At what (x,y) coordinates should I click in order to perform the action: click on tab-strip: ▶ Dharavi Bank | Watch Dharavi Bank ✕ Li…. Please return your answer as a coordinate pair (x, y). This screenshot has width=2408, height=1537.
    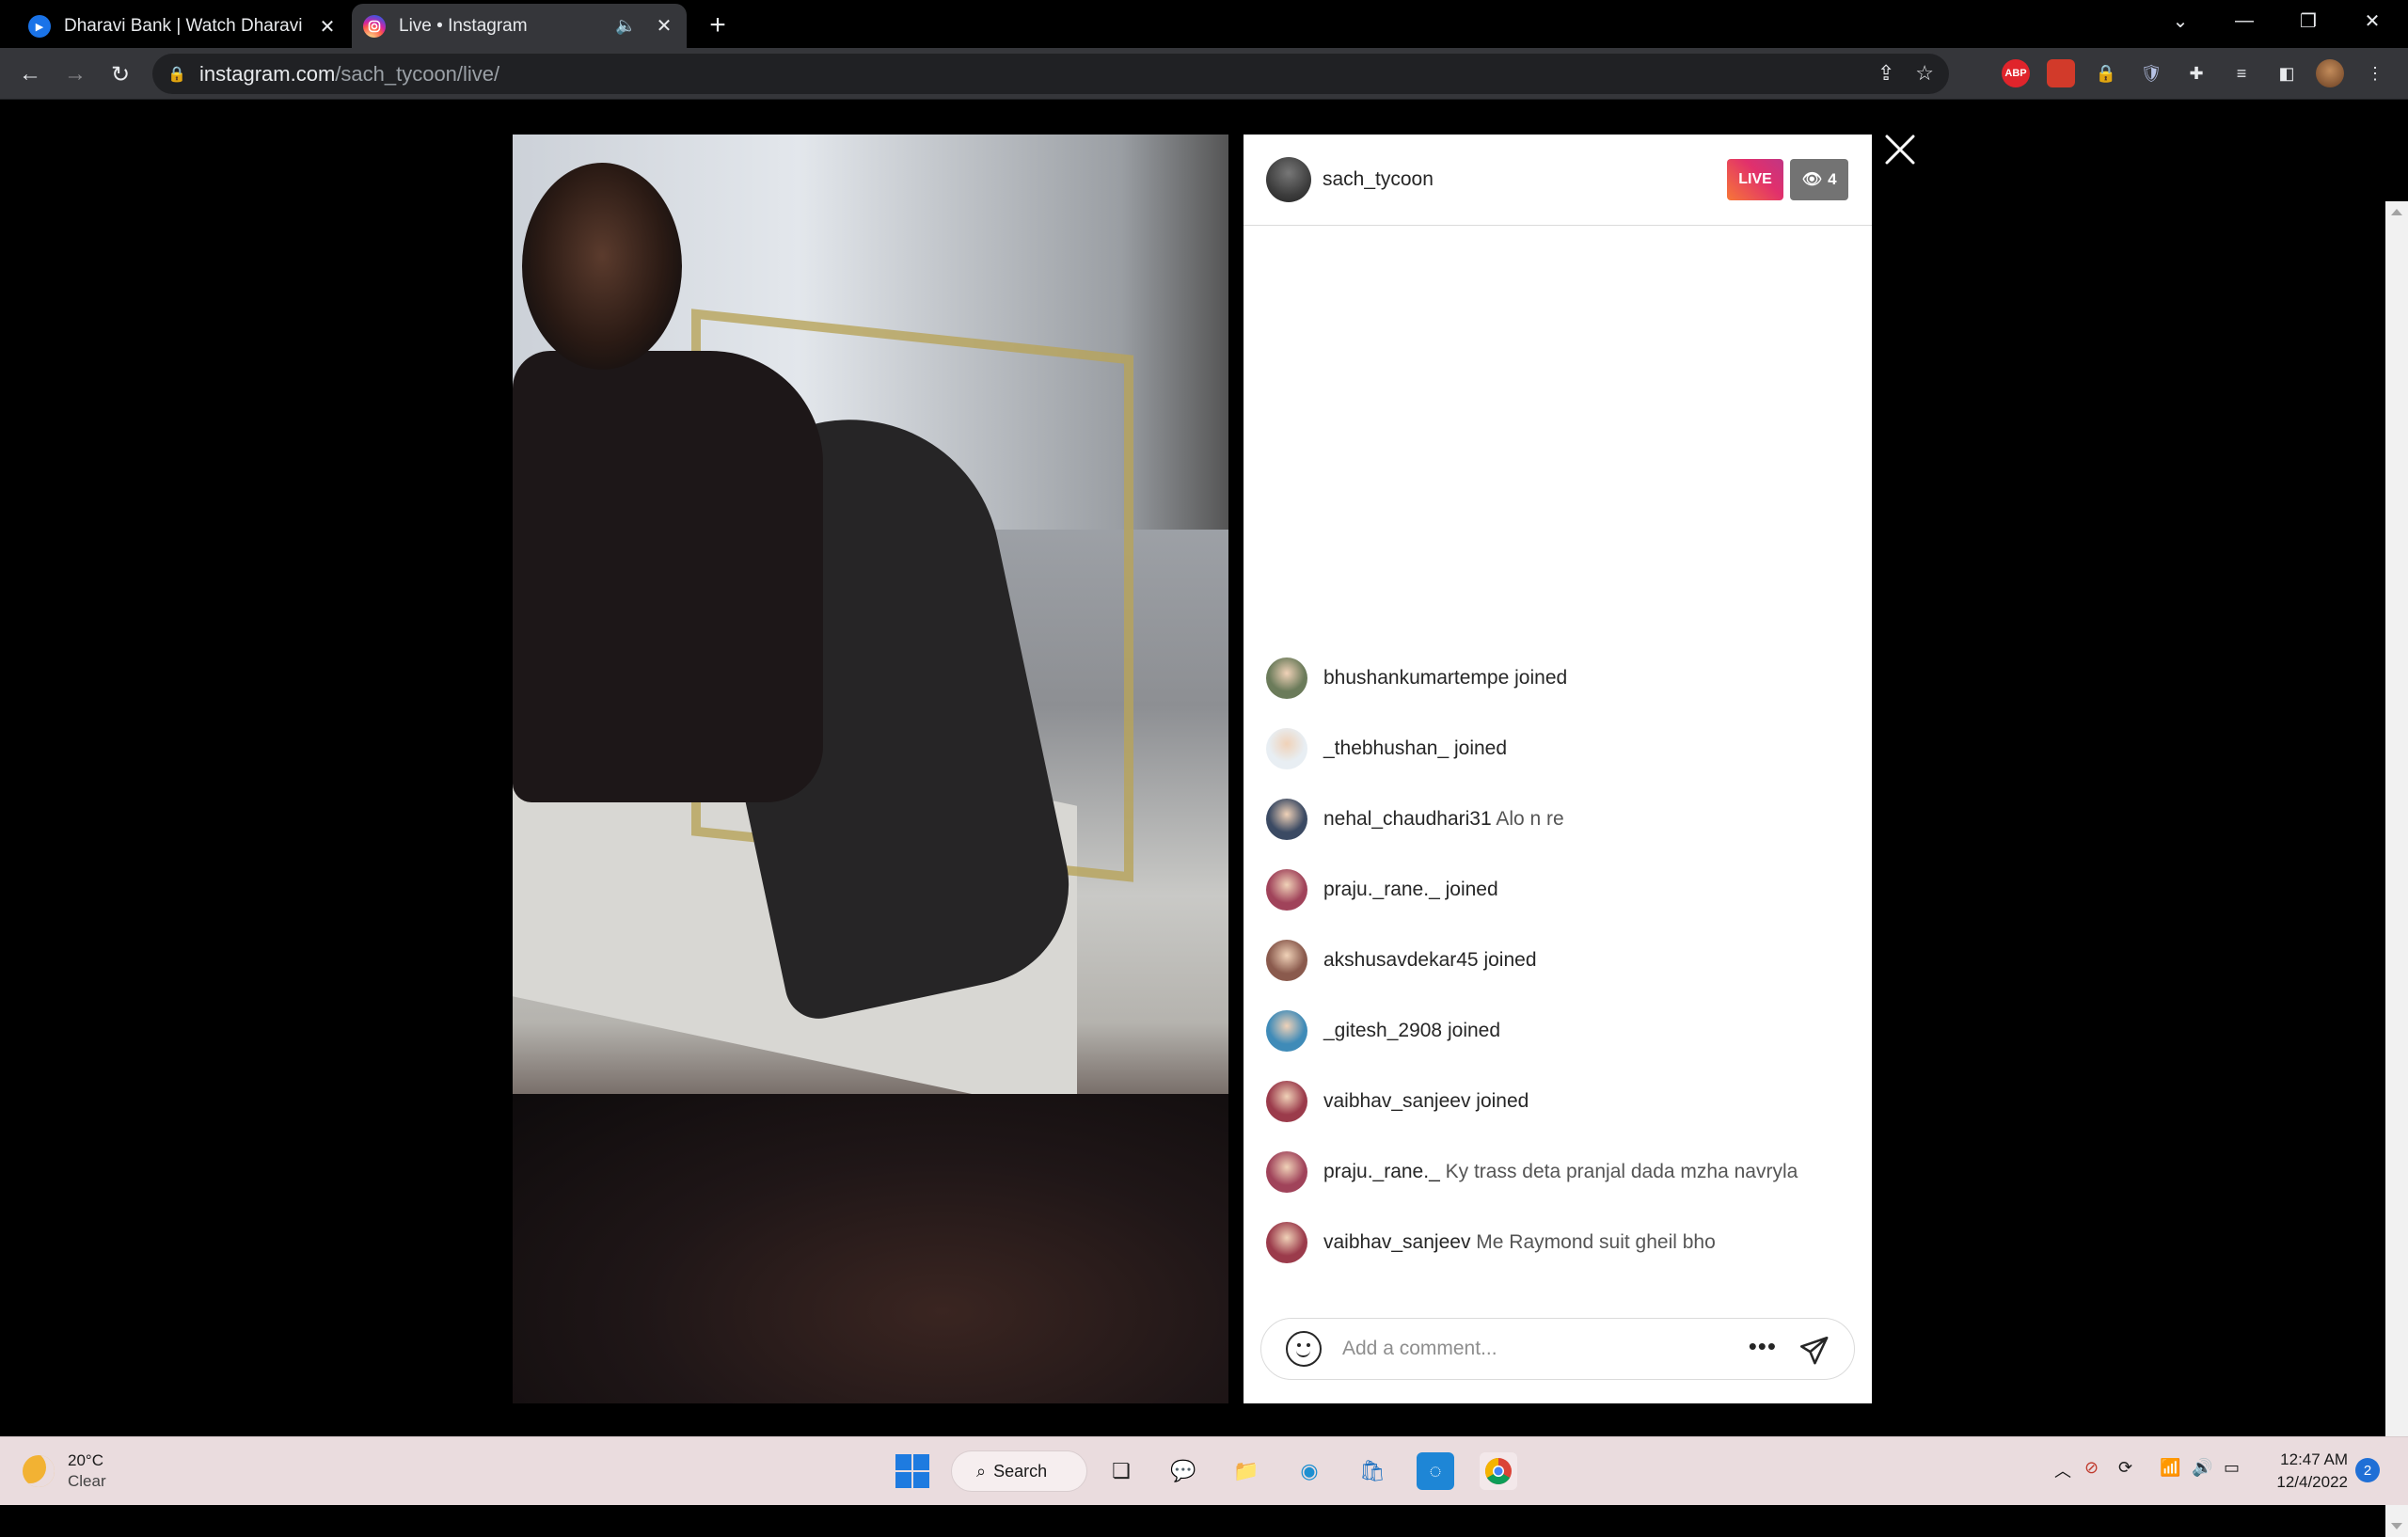
    Looking at the image, I should click on (1204, 24).